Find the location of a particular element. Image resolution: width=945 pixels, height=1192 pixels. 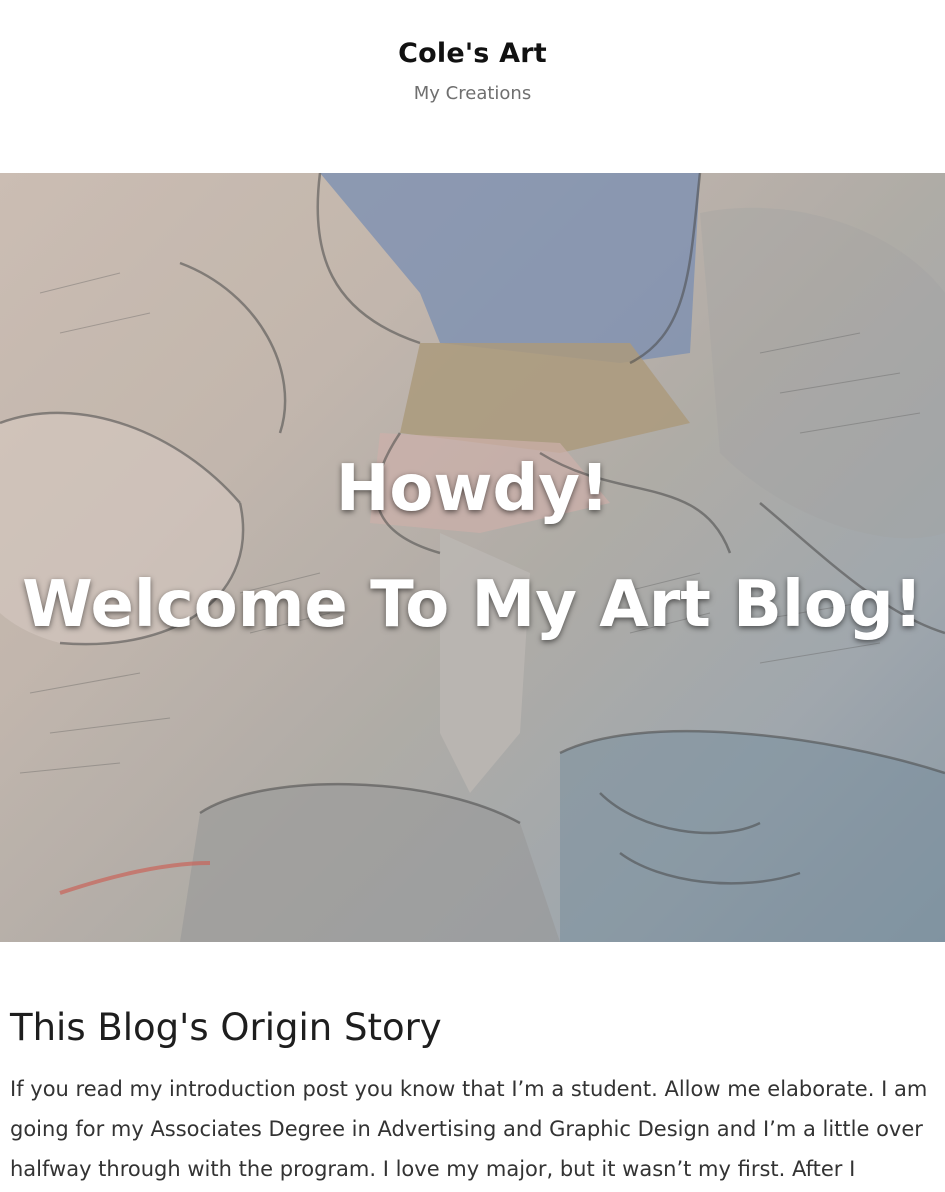

post-title: This Blog's Origin Story is located at coordinates (472, 1028).